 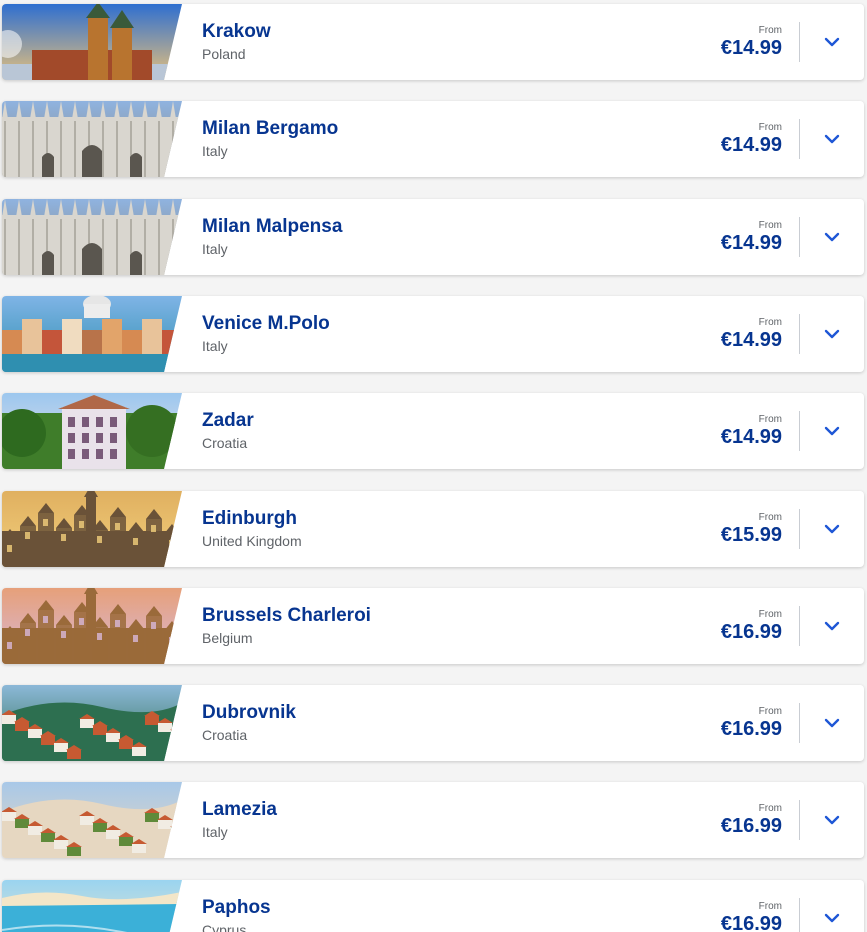 I want to click on destination-card: Zadar Croatia From €14.99, so click(x=433, y=431).